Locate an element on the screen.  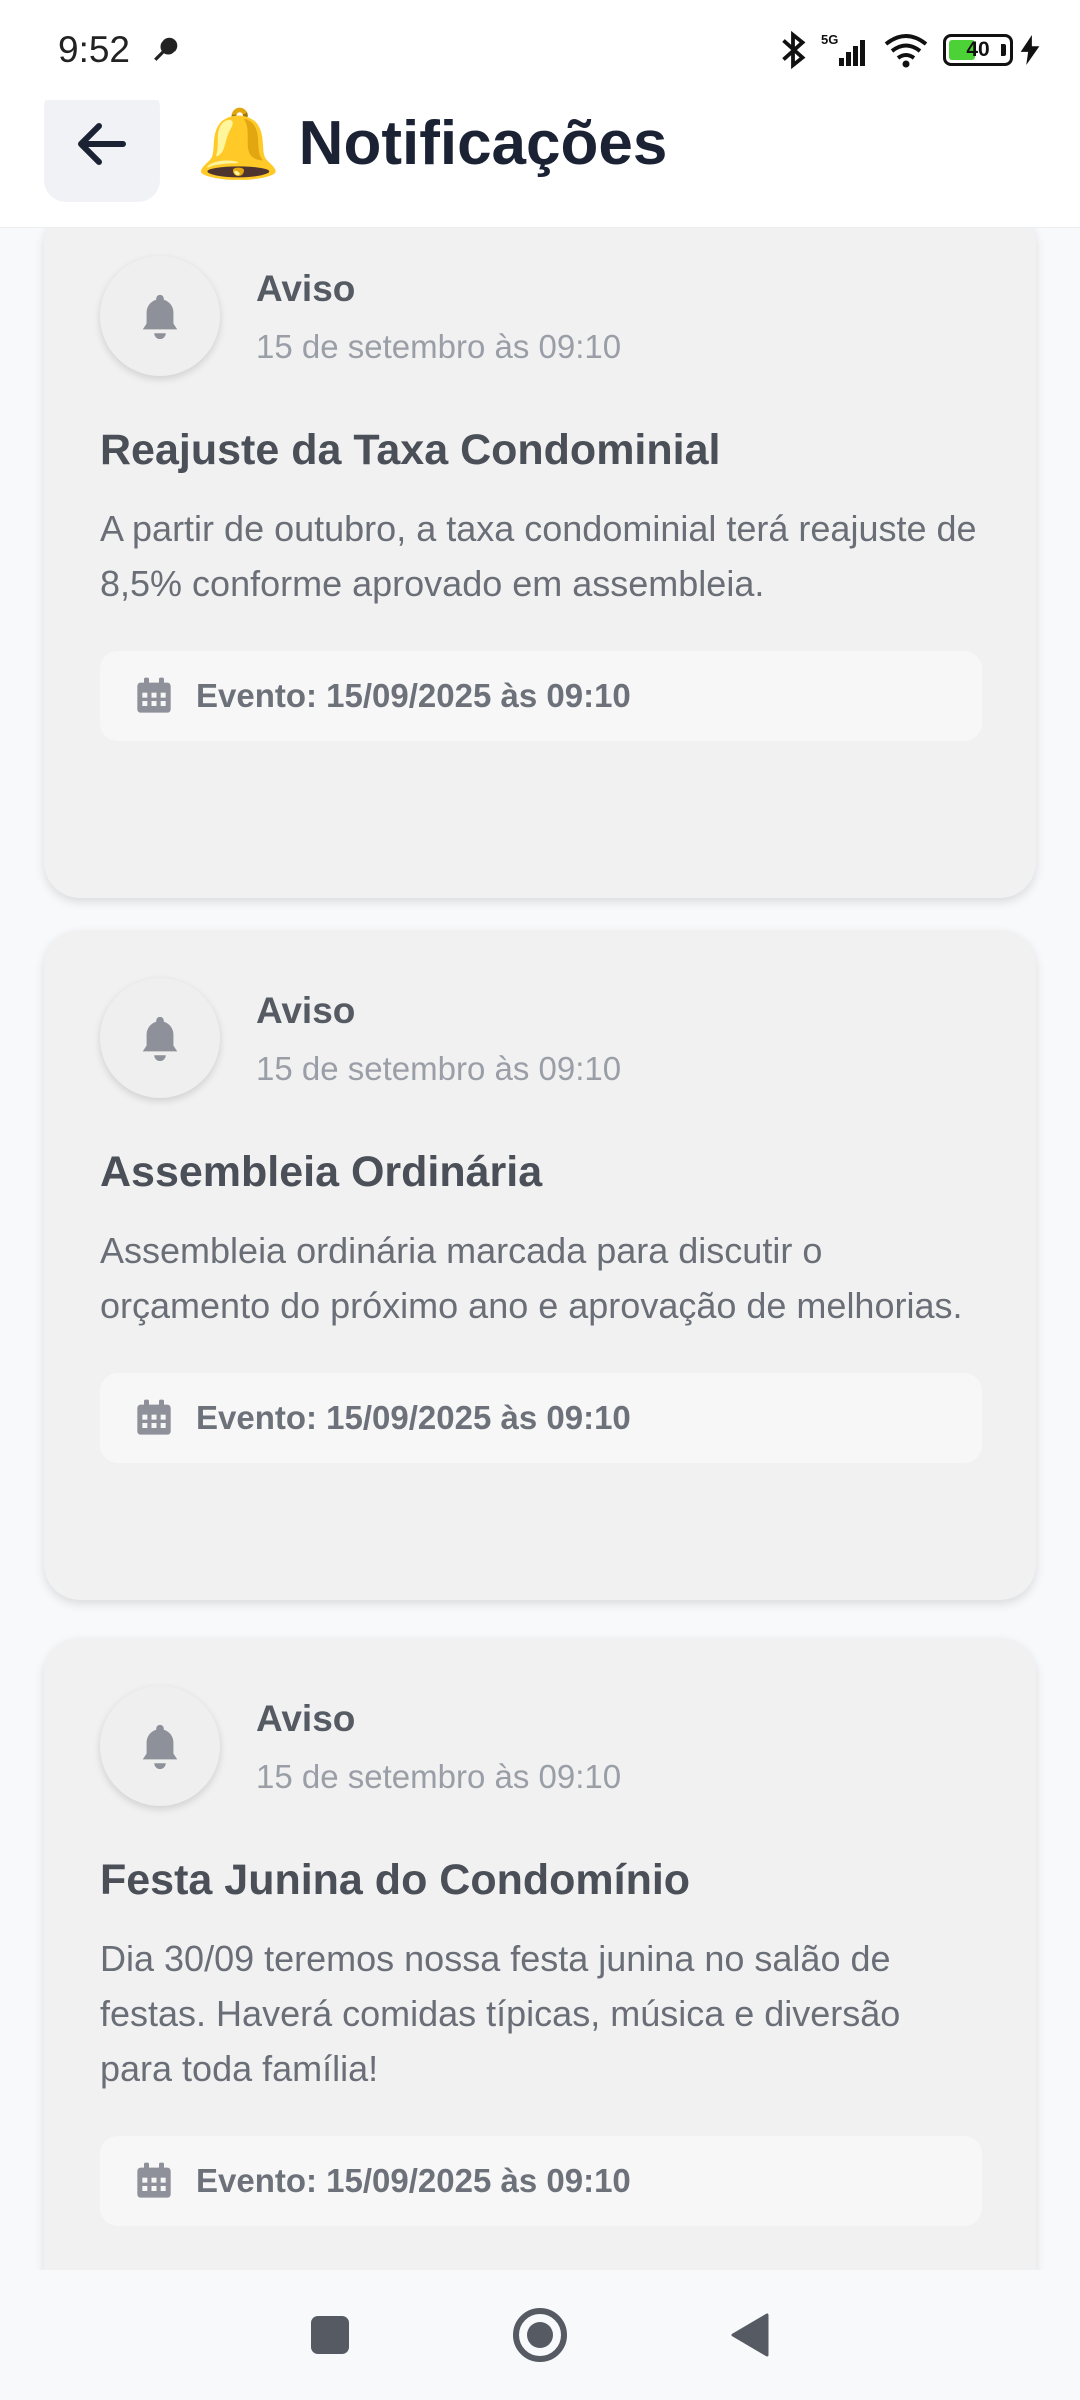
status-time: 9:52 is located at coordinates (94, 49).